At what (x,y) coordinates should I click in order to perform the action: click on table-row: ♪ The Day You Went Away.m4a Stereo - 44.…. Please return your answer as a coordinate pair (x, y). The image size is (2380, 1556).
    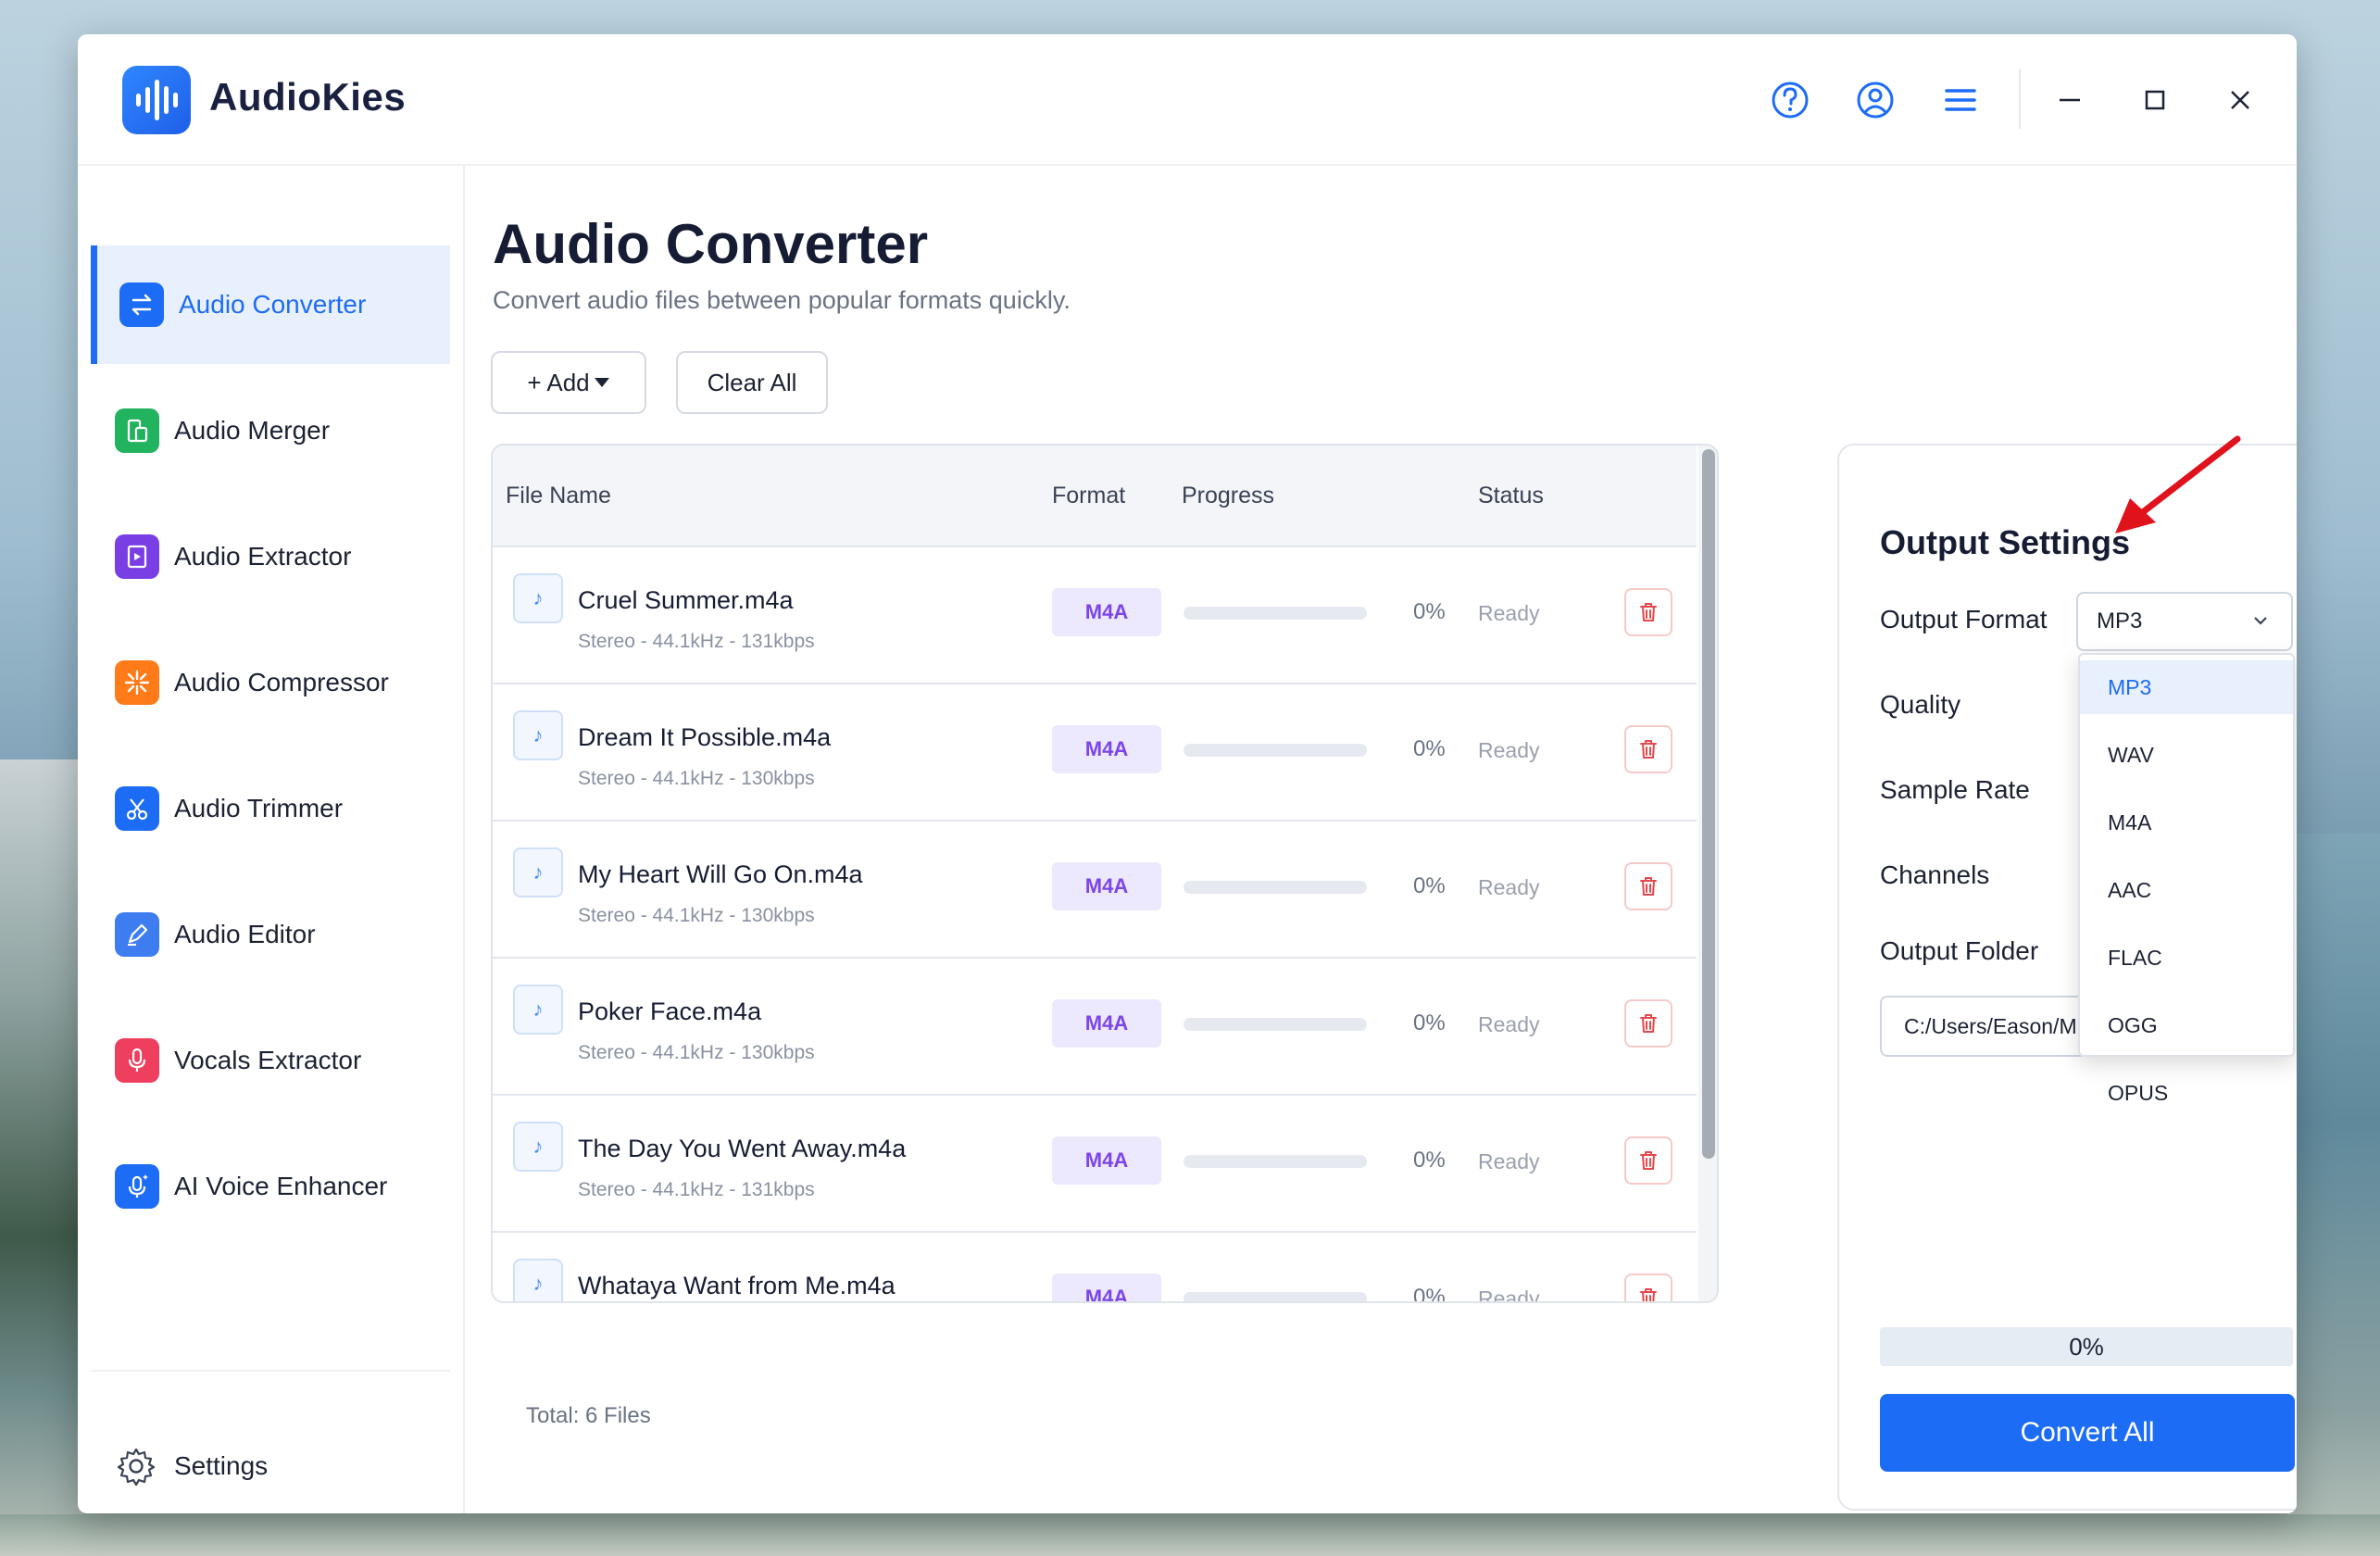
    Looking at the image, I should click on (1095, 1164).